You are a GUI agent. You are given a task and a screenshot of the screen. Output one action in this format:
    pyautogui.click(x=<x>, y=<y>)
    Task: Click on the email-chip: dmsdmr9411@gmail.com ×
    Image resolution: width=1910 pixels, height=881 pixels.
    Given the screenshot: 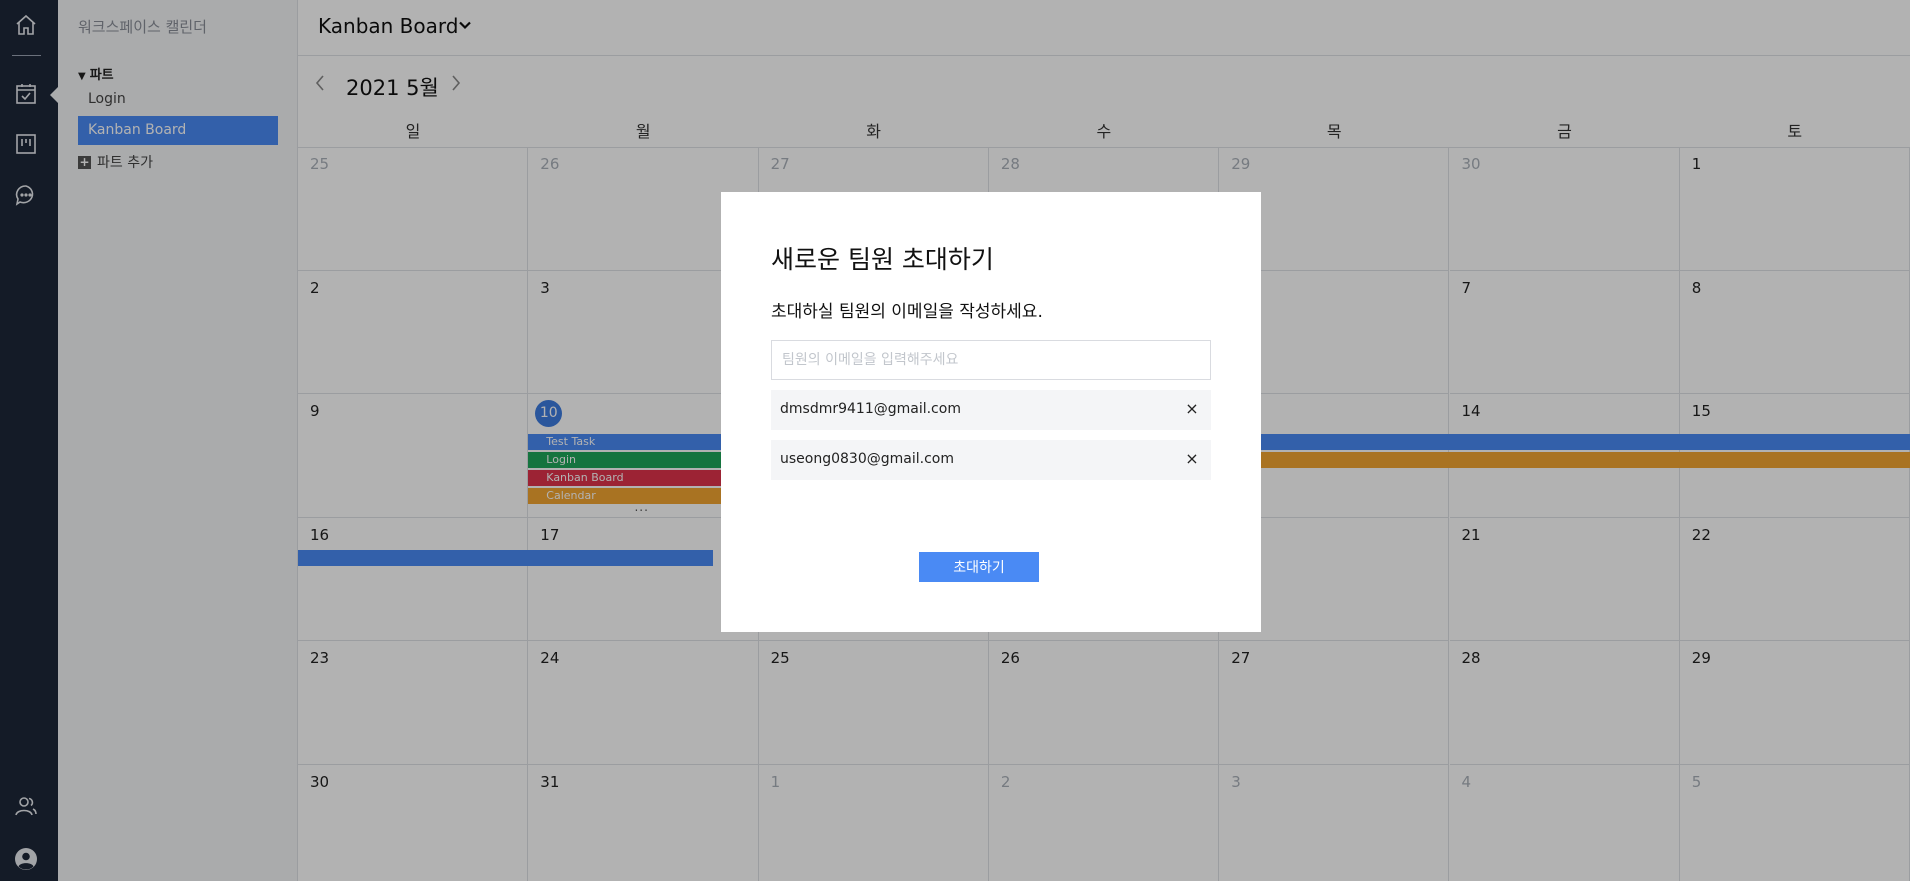 What is the action you would take?
    pyautogui.click(x=991, y=410)
    